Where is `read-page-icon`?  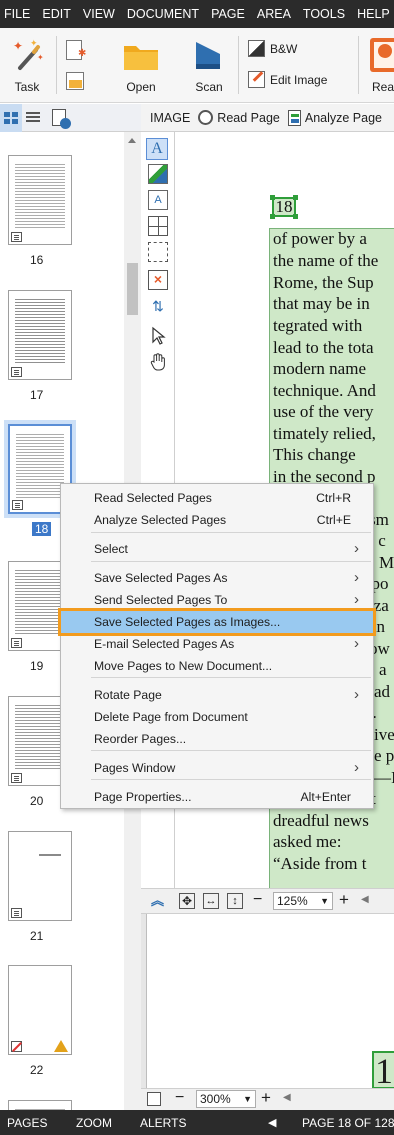
read-page-icon is located at coordinates (206, 117).